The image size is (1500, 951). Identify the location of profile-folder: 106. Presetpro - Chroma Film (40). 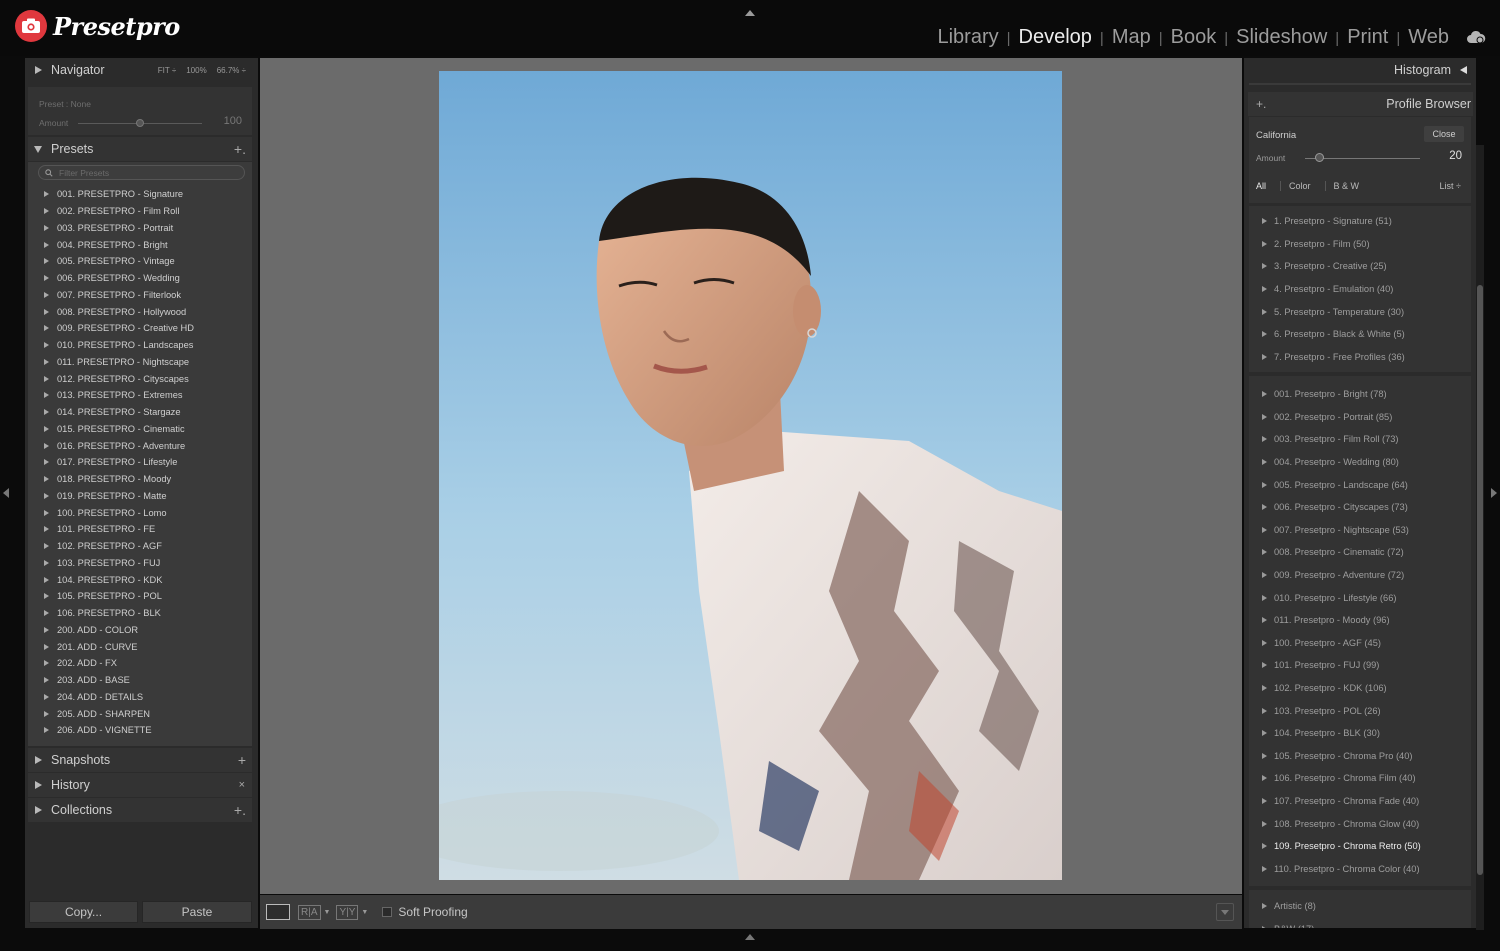
(1360, 778).